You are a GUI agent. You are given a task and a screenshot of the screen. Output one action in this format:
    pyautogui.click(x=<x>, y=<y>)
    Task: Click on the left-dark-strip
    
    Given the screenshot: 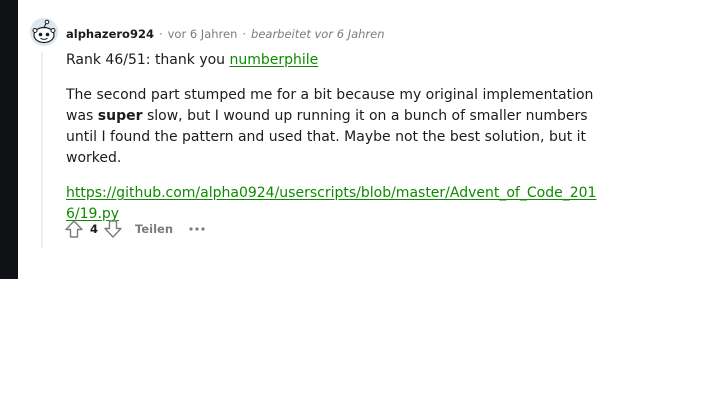 What is the action you would take?
    pyautogui.click(x=9, y=139)
    